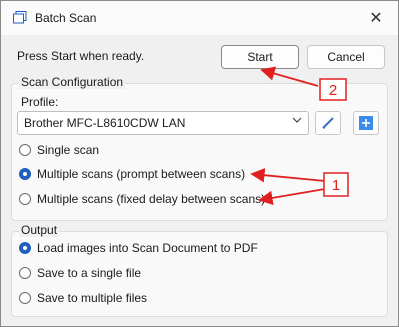 This screenshot has width=399, height=327. What do you see at coordinates (40, 102) in the screenshot?
I see `profile-label: Profile:` at bounding box center [40, 102].